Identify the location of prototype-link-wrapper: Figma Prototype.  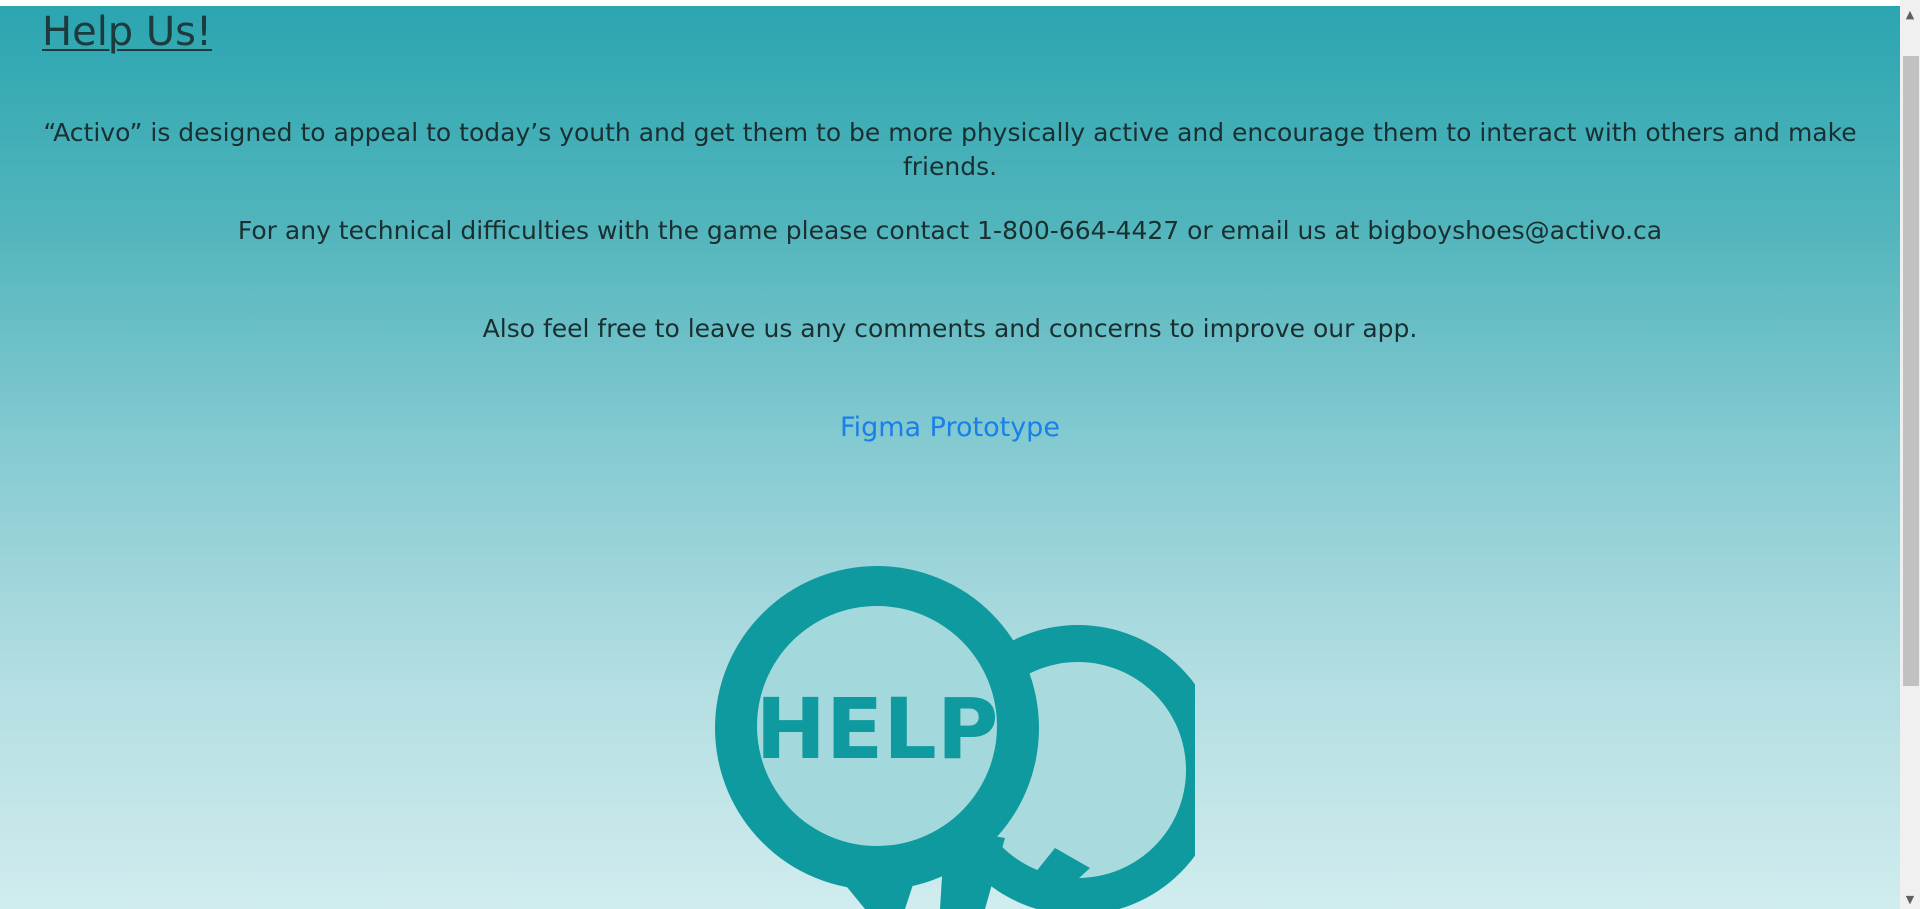
(950, 428).